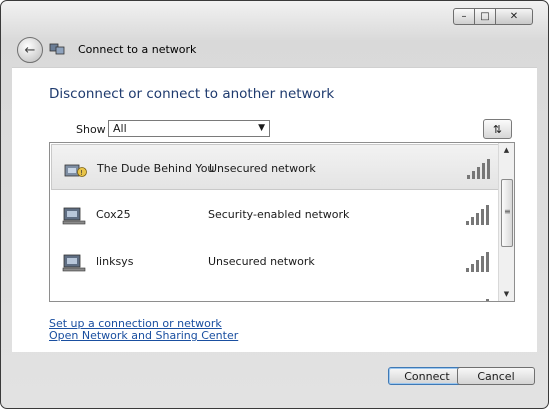 Image resolution: width=549 pixels, height=409 pixels. What do you see at coordinates (192, 94) in the screenshot?
I see `page-heading: Disconnect or connect to another network` at bounding box center [192, 94].